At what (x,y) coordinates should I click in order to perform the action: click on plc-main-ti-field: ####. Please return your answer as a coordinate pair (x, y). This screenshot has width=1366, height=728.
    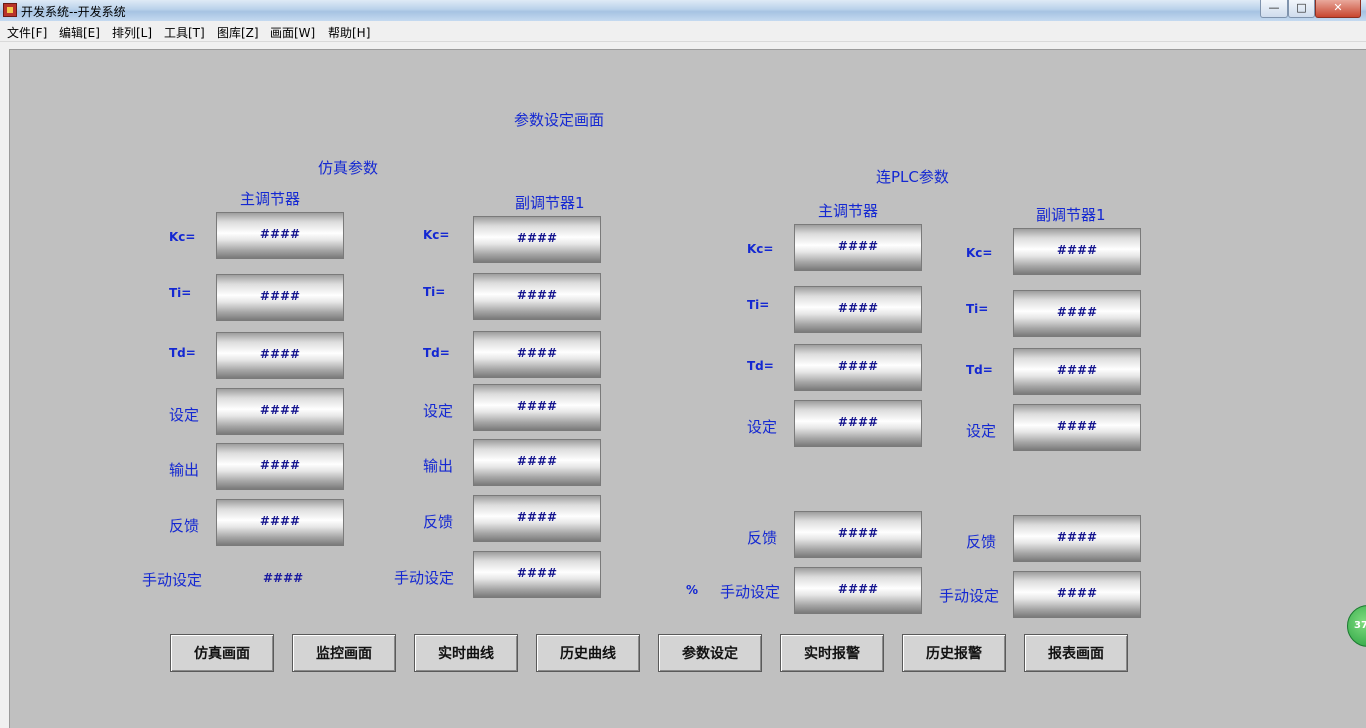
    Looking at the image, I should click on (858, 309).